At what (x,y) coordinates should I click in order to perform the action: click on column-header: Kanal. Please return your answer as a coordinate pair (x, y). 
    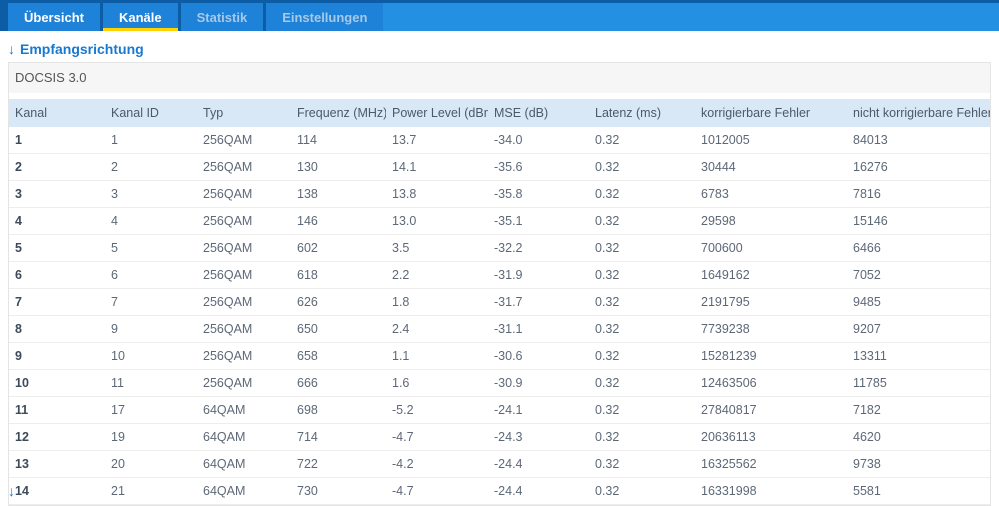
    Looking at the image, I should click on (57, 113).